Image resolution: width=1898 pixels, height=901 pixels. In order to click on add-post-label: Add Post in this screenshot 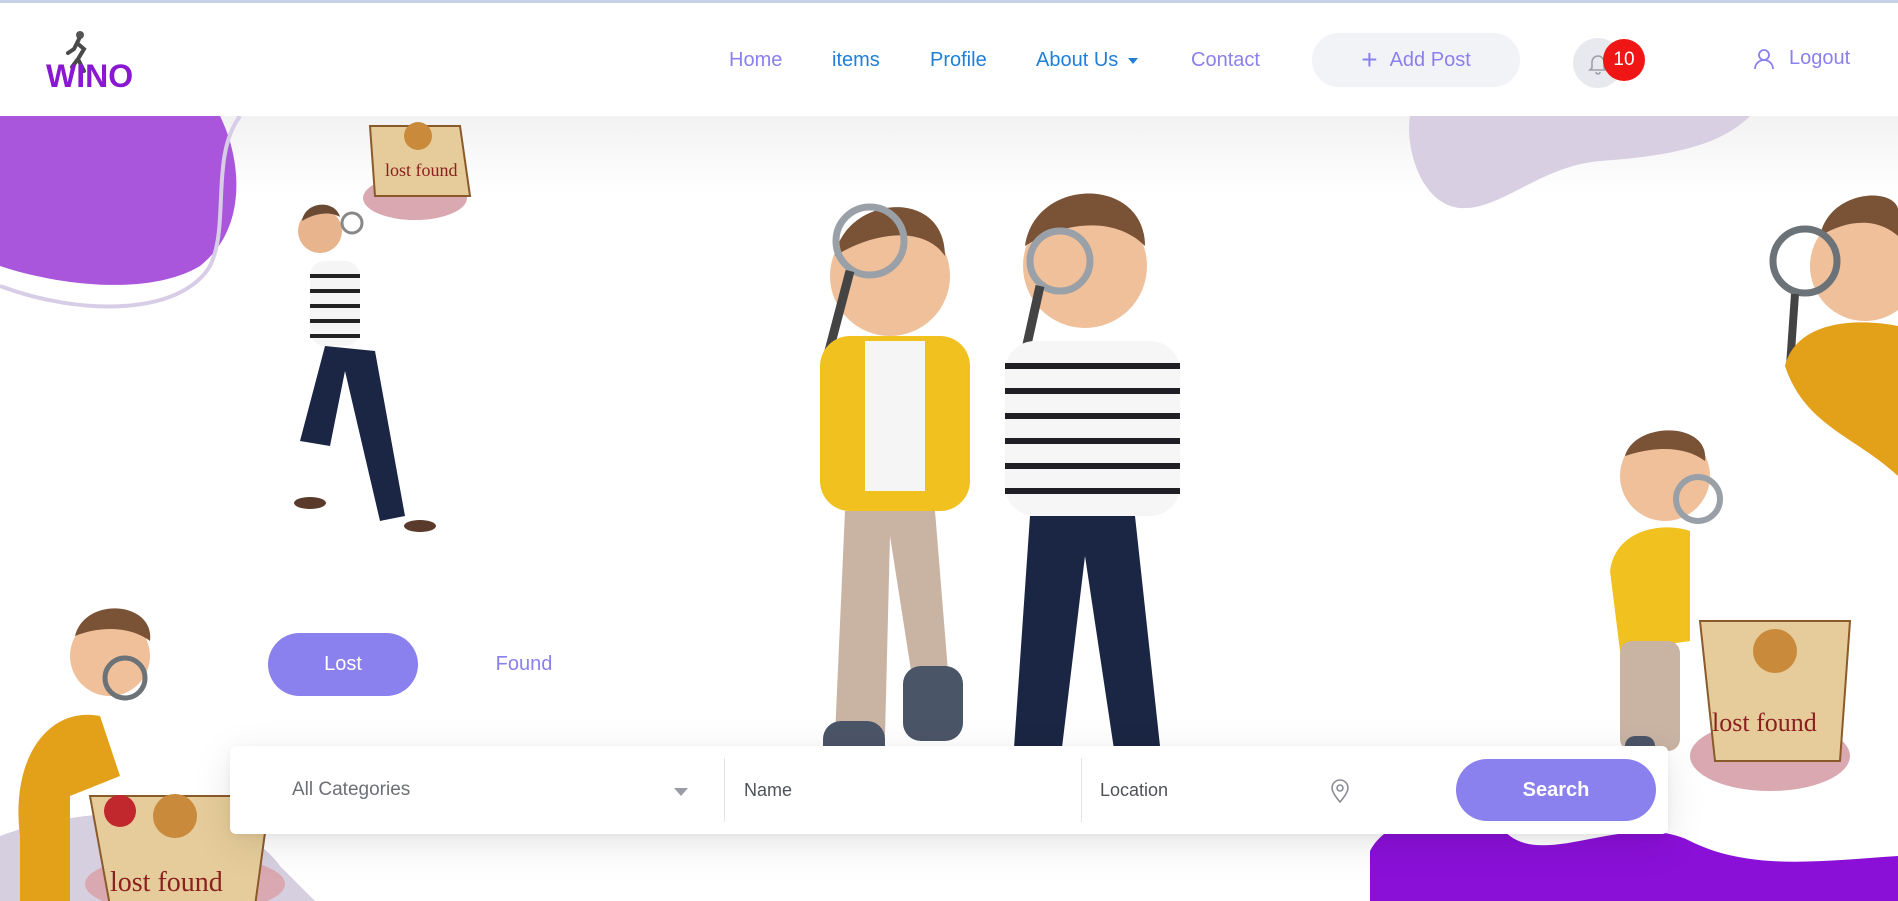, I will do `click(1430, 59)`.